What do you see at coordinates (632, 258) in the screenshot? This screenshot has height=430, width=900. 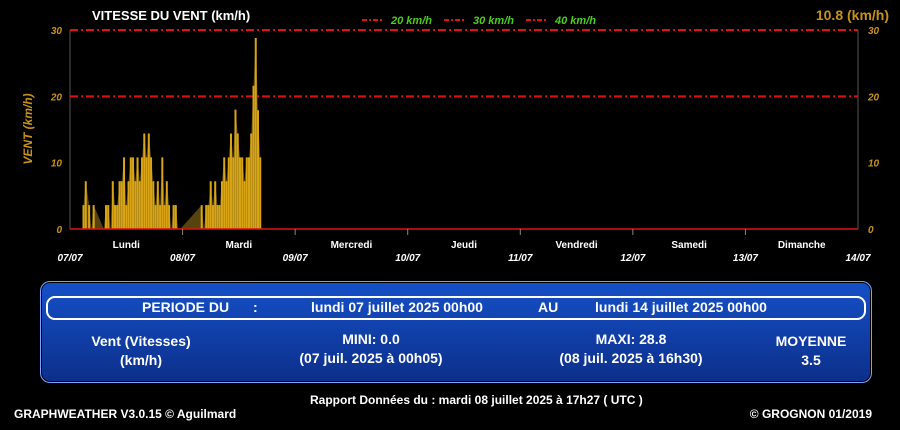 I see `x-date-label: 12/07` at bounding box center [632, 258].